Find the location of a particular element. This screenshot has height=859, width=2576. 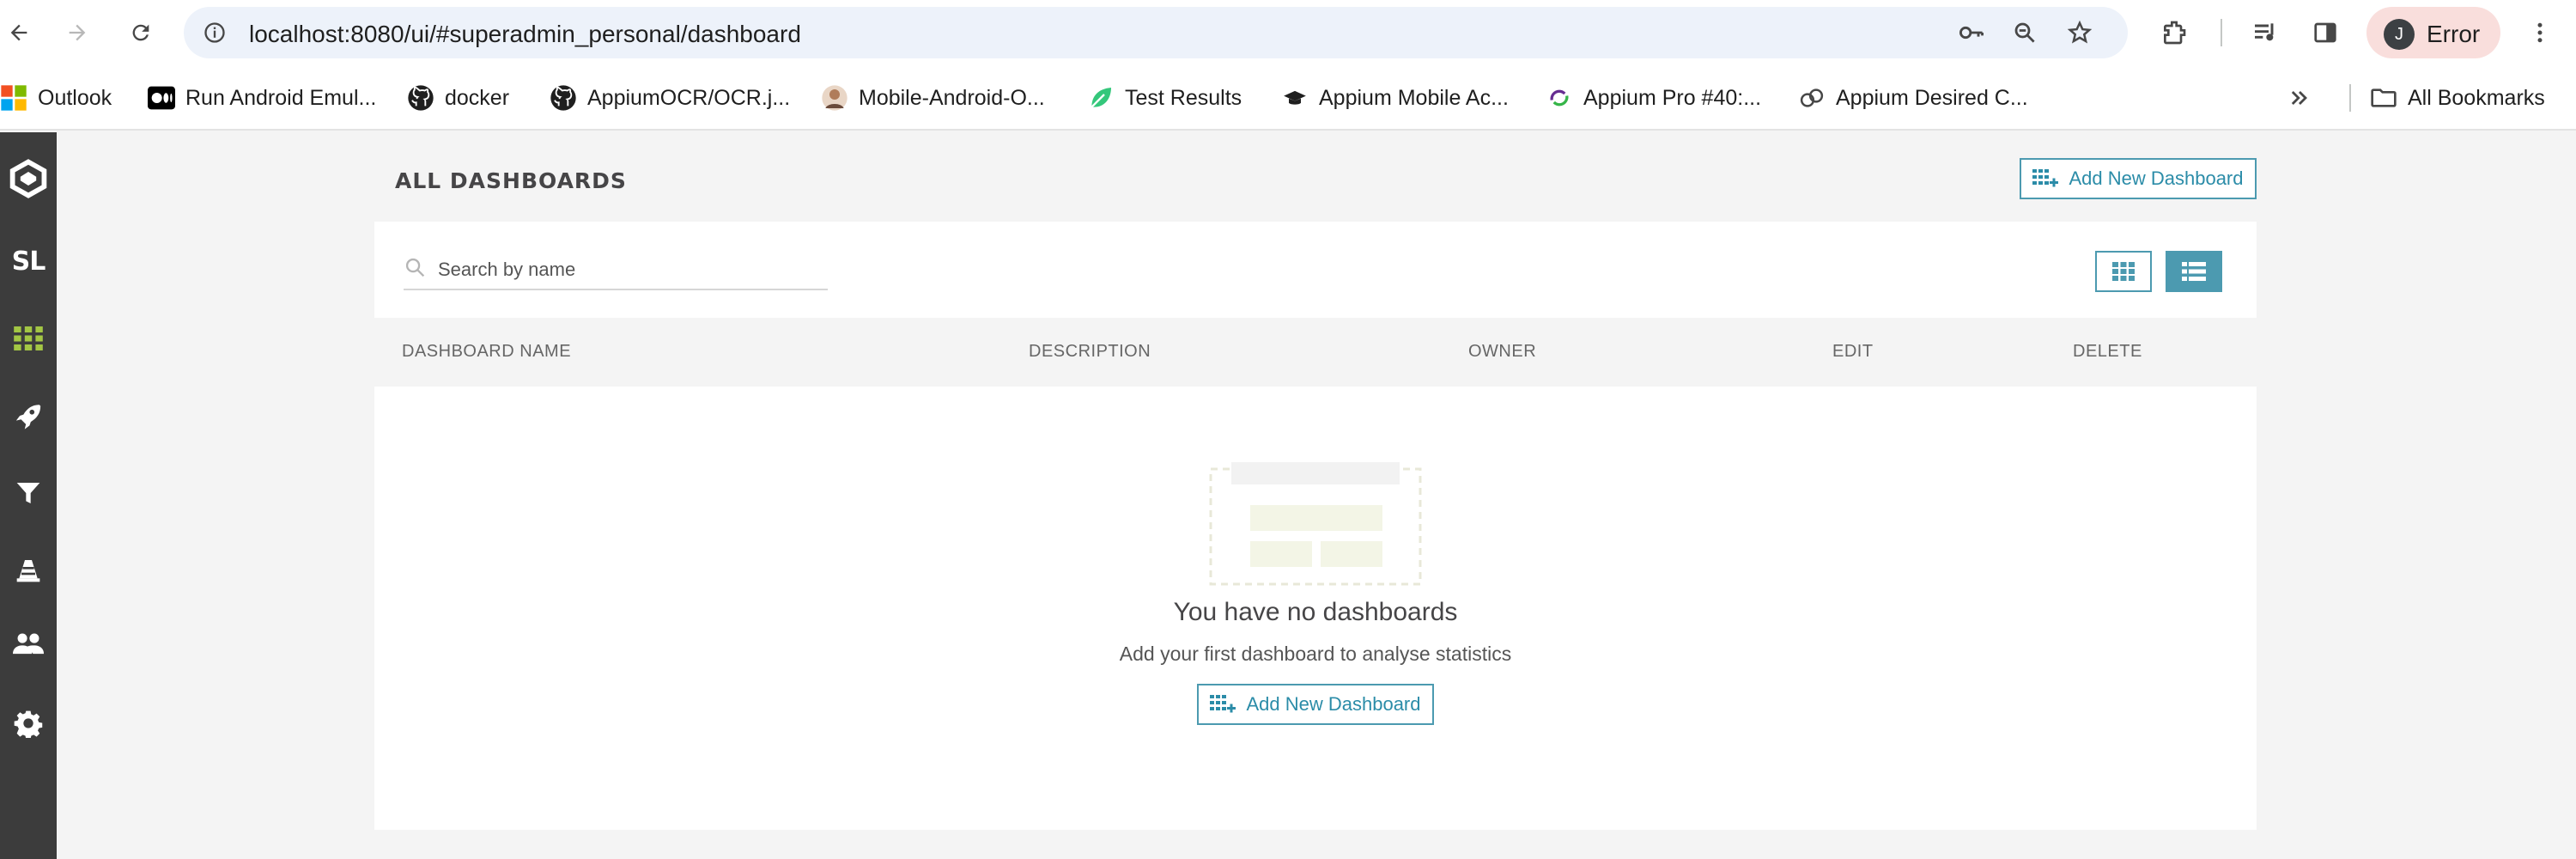

column-header-delete: DELETE is located at coordinates (2107, 351).